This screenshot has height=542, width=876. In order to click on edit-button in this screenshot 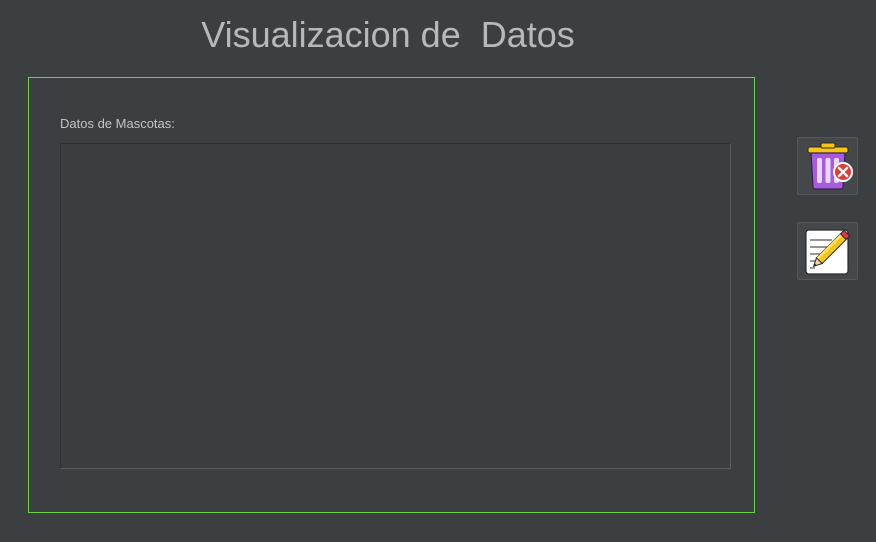, I will do `click(827, 251)`.